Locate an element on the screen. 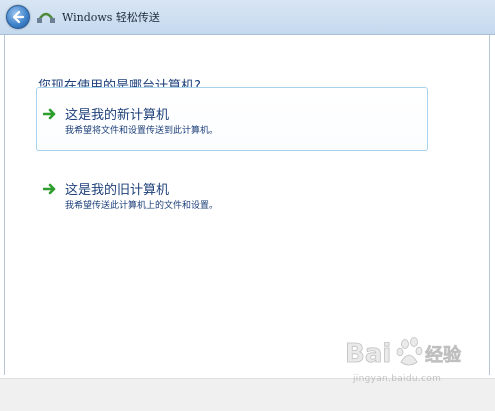 This screenshot has width=495, height=411. option-old-computer: 这是我的旧计算机 我希望传送此计算机上的文件和设置。 is located at coordinates (232, 194).